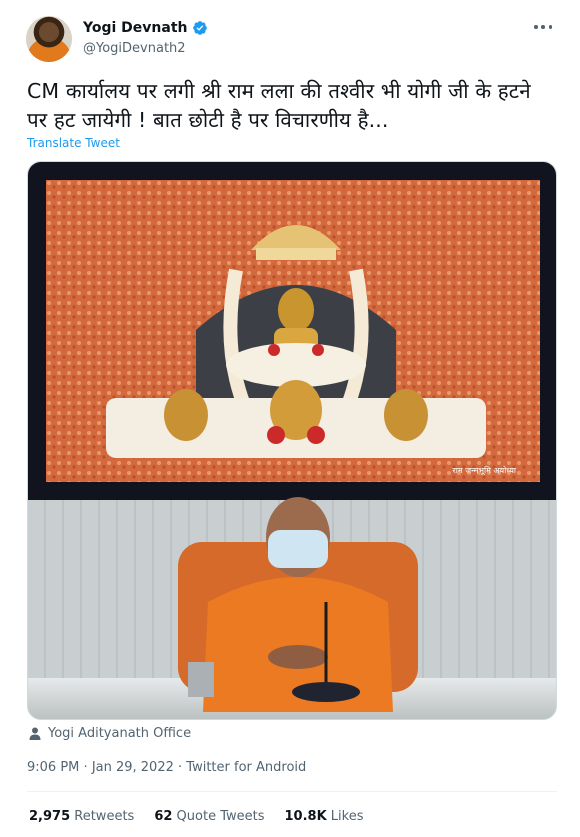 Image resolution: width=580 pixels, height=837 pixels. I want to click on quote-tweets-label: Quote Tweets, so click(220, 816).